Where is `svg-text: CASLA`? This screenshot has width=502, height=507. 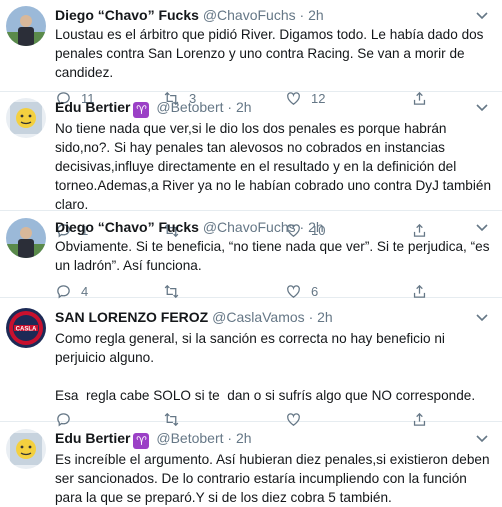
svg-text: CASLA is located at coordinates (26, 330).